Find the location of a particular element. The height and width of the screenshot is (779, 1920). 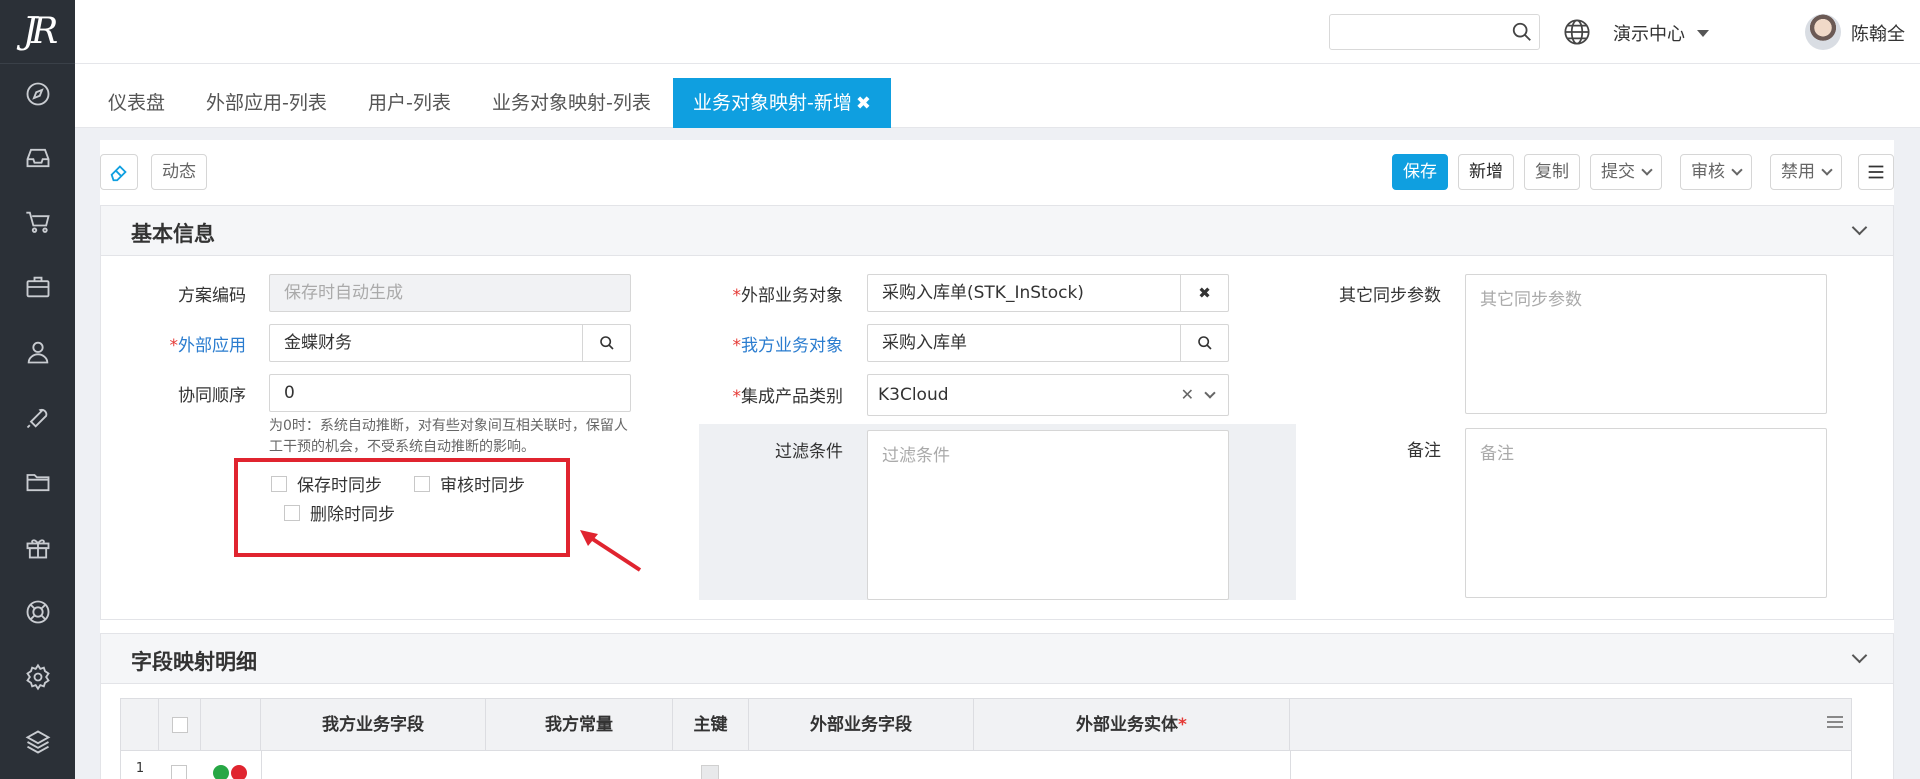

eraser-icon is located at coordinates (118, 173).